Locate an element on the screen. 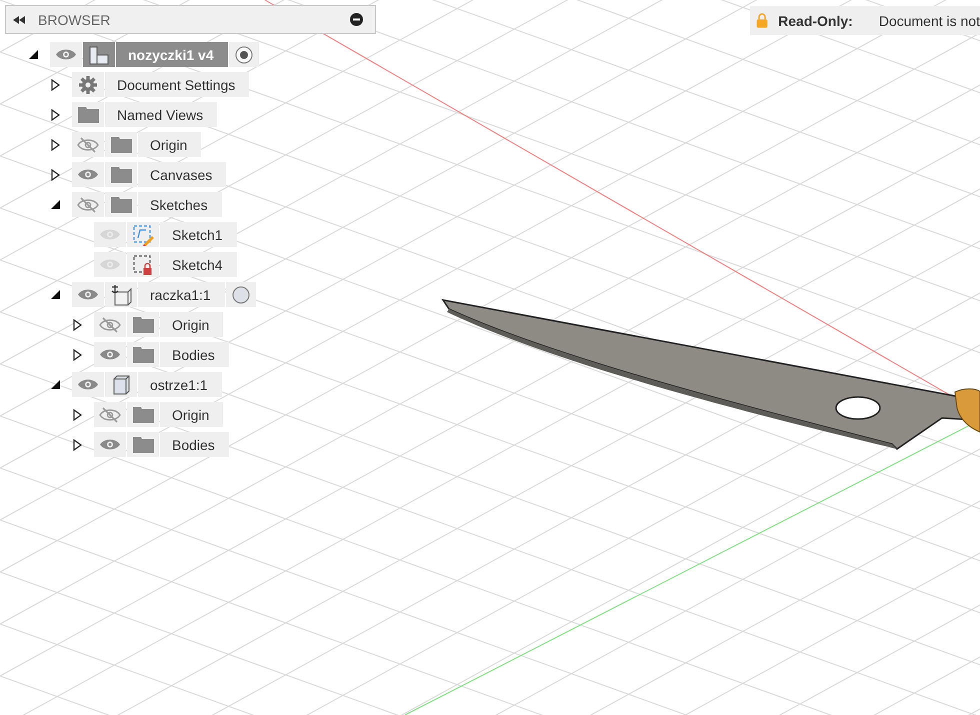 Image resolution: width=980 pixels, height=715 pixels. minimize-icon is located at coordinates (356, 19).